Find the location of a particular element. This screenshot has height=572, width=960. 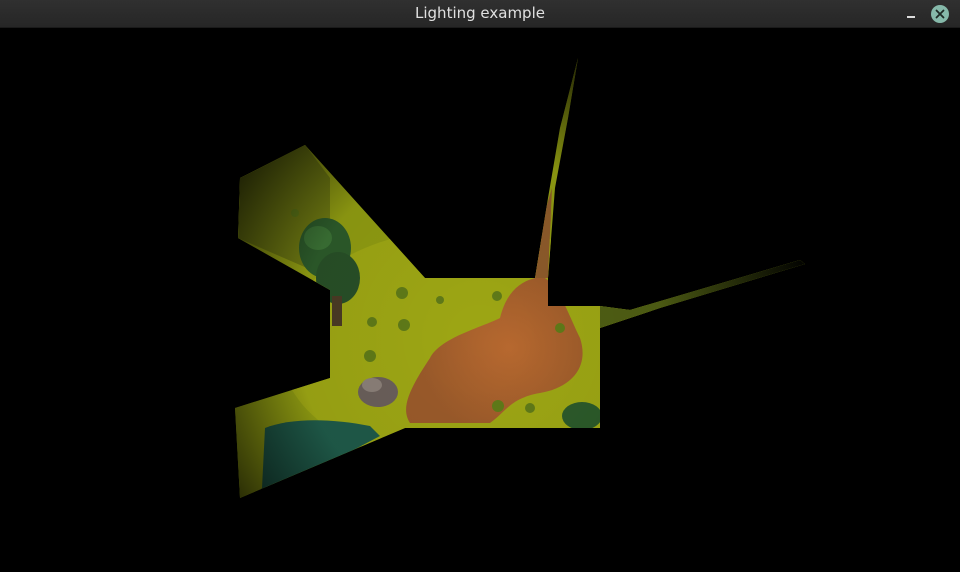

window-title: Lighting example is located at coordinates (480, 13).